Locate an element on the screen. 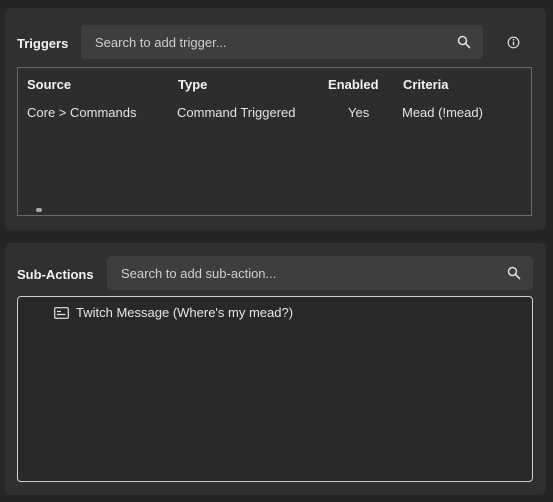  column-header-type: Type is located at coordinates (192, 84).